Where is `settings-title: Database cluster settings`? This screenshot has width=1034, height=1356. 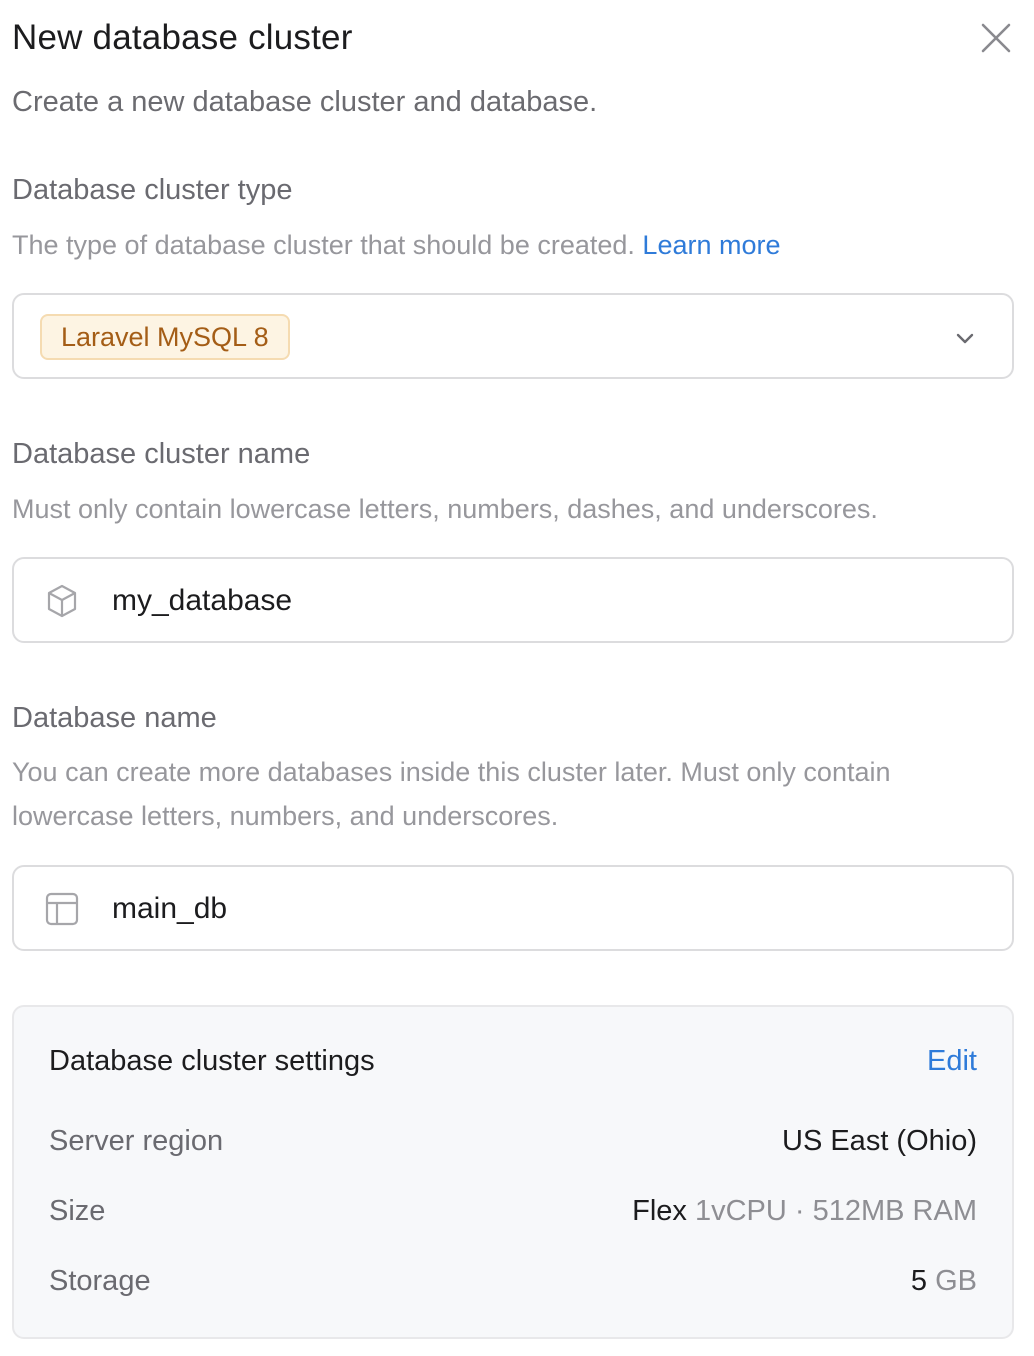
settings-title: Database cluster settings is located at coordinates (212, 1061).